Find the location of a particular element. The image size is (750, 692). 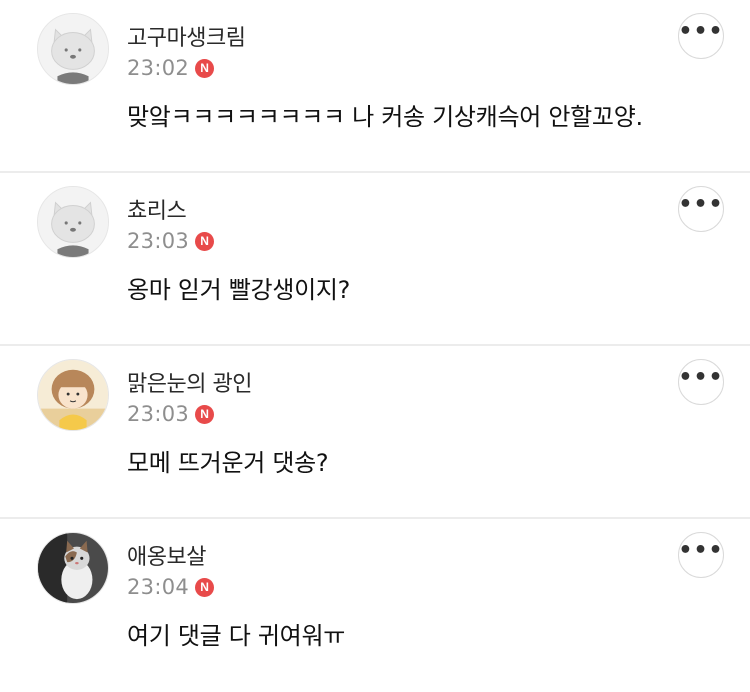

timestamp: 23:04 is located at coordinates (158, 587).